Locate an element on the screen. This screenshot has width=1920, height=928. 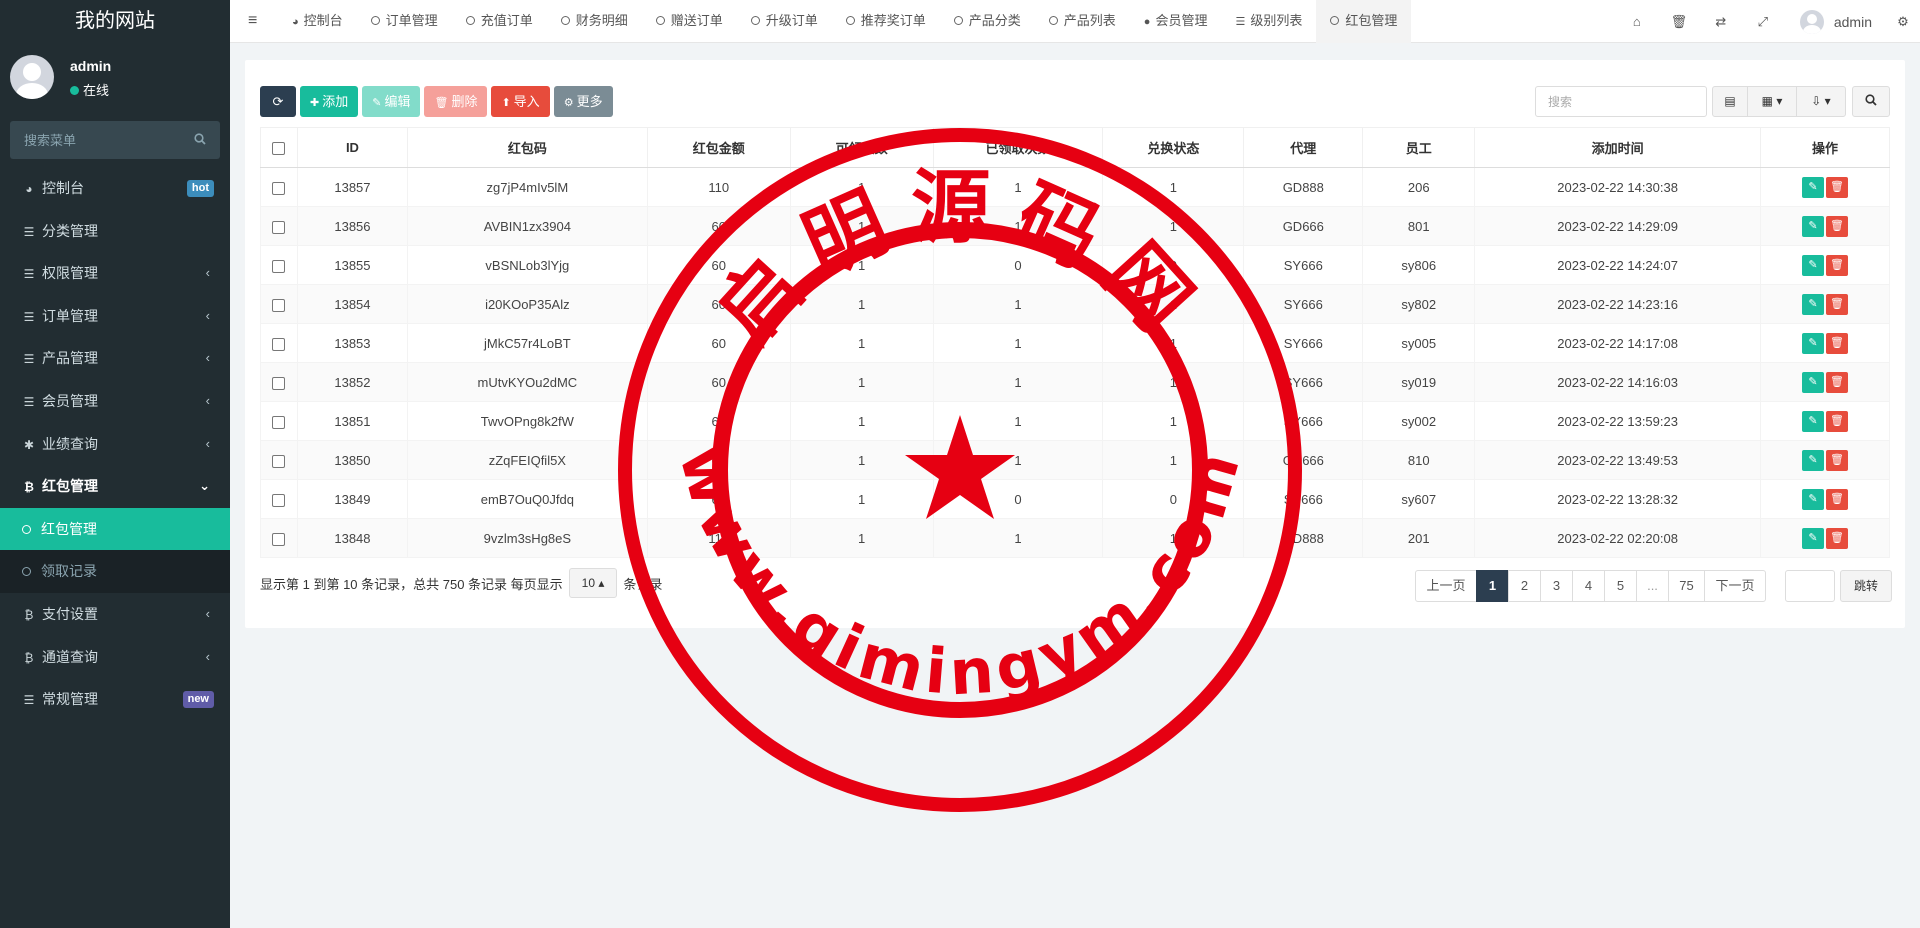
col-staff: 员工 is located at coordinates (1419, 147).